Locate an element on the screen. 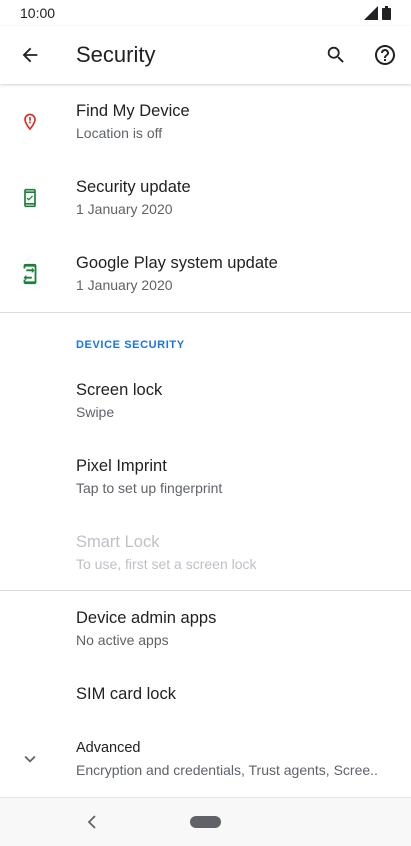  google-play-system-update-item: Google Play system update 1 January 2020 is located at coordinates (205, 274).